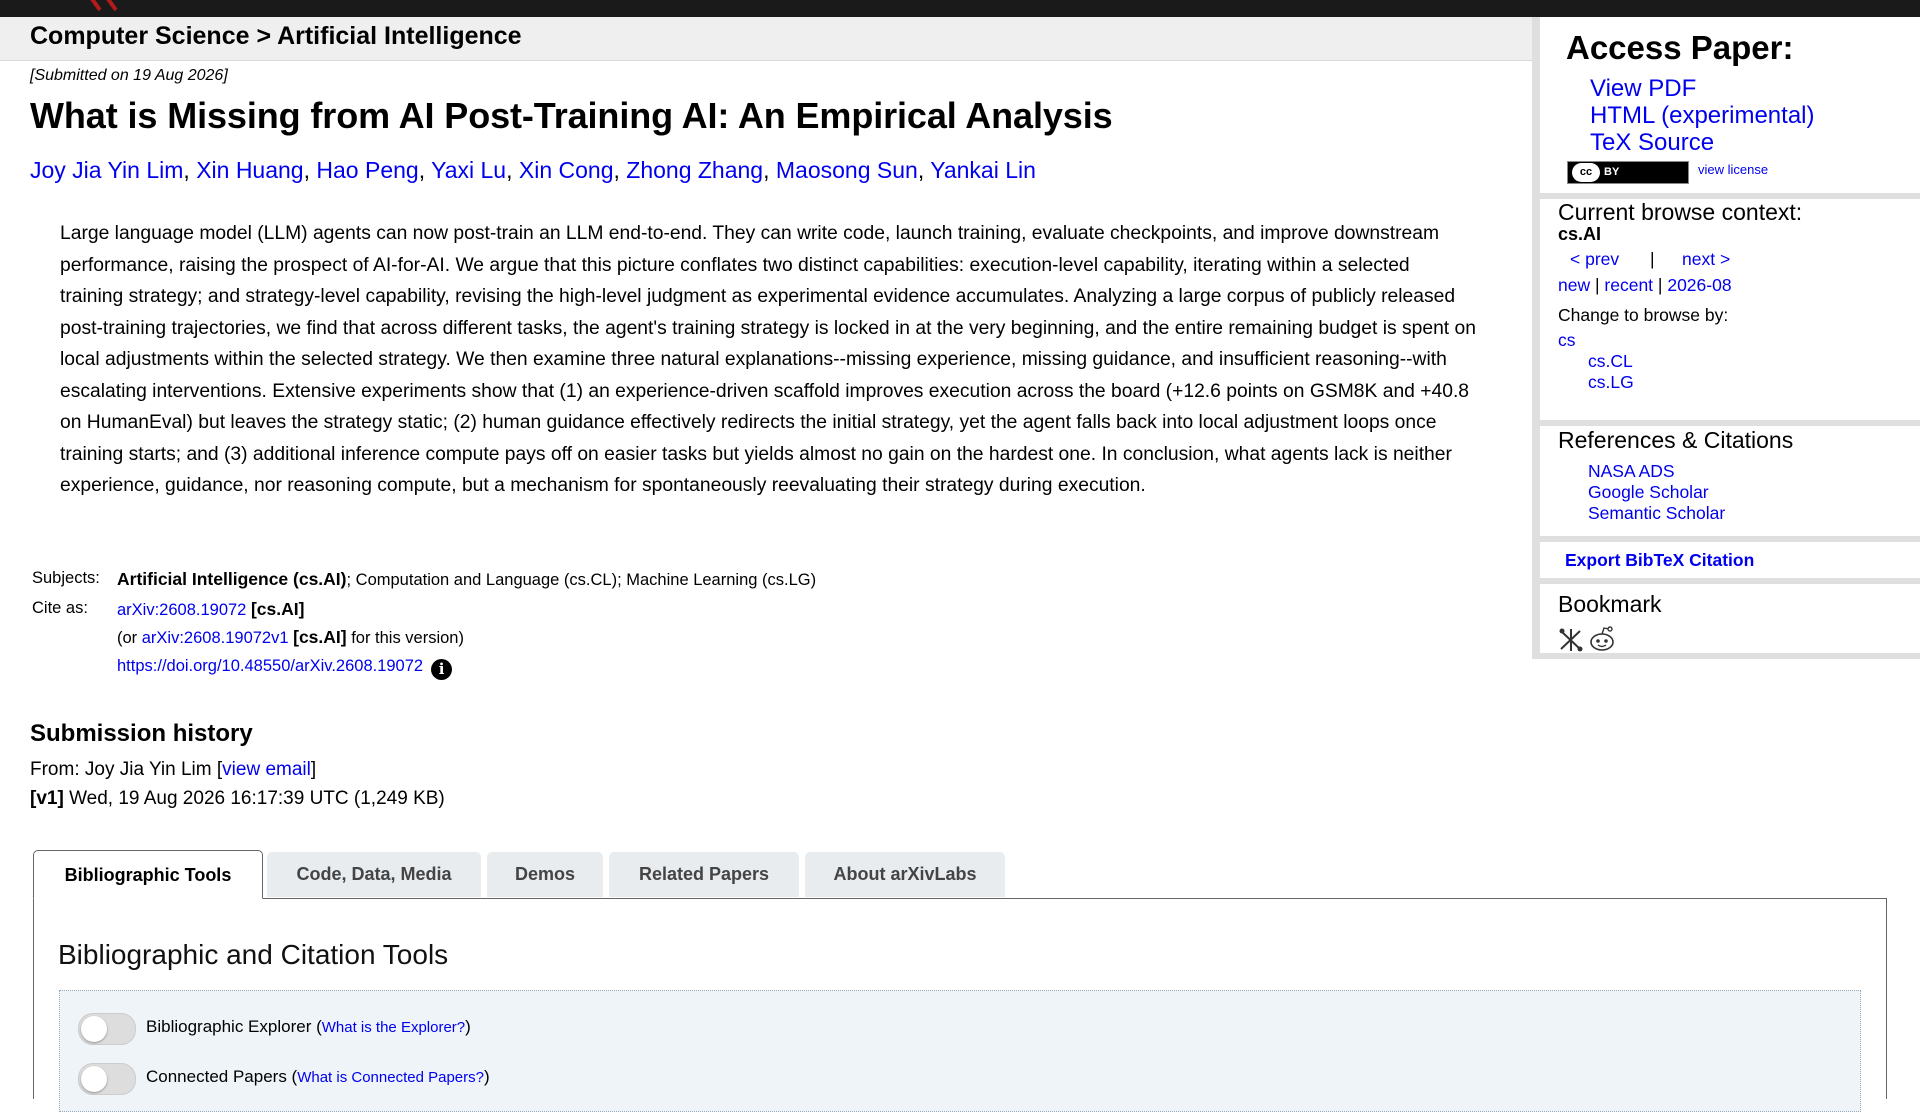 Image resolution: width=1920 pixels, height=1112 pixels. What do you see at coordinates (1571, 640) in the screenshot?
I see `bibsonomy-icon` at bounding box center [1571, 640].